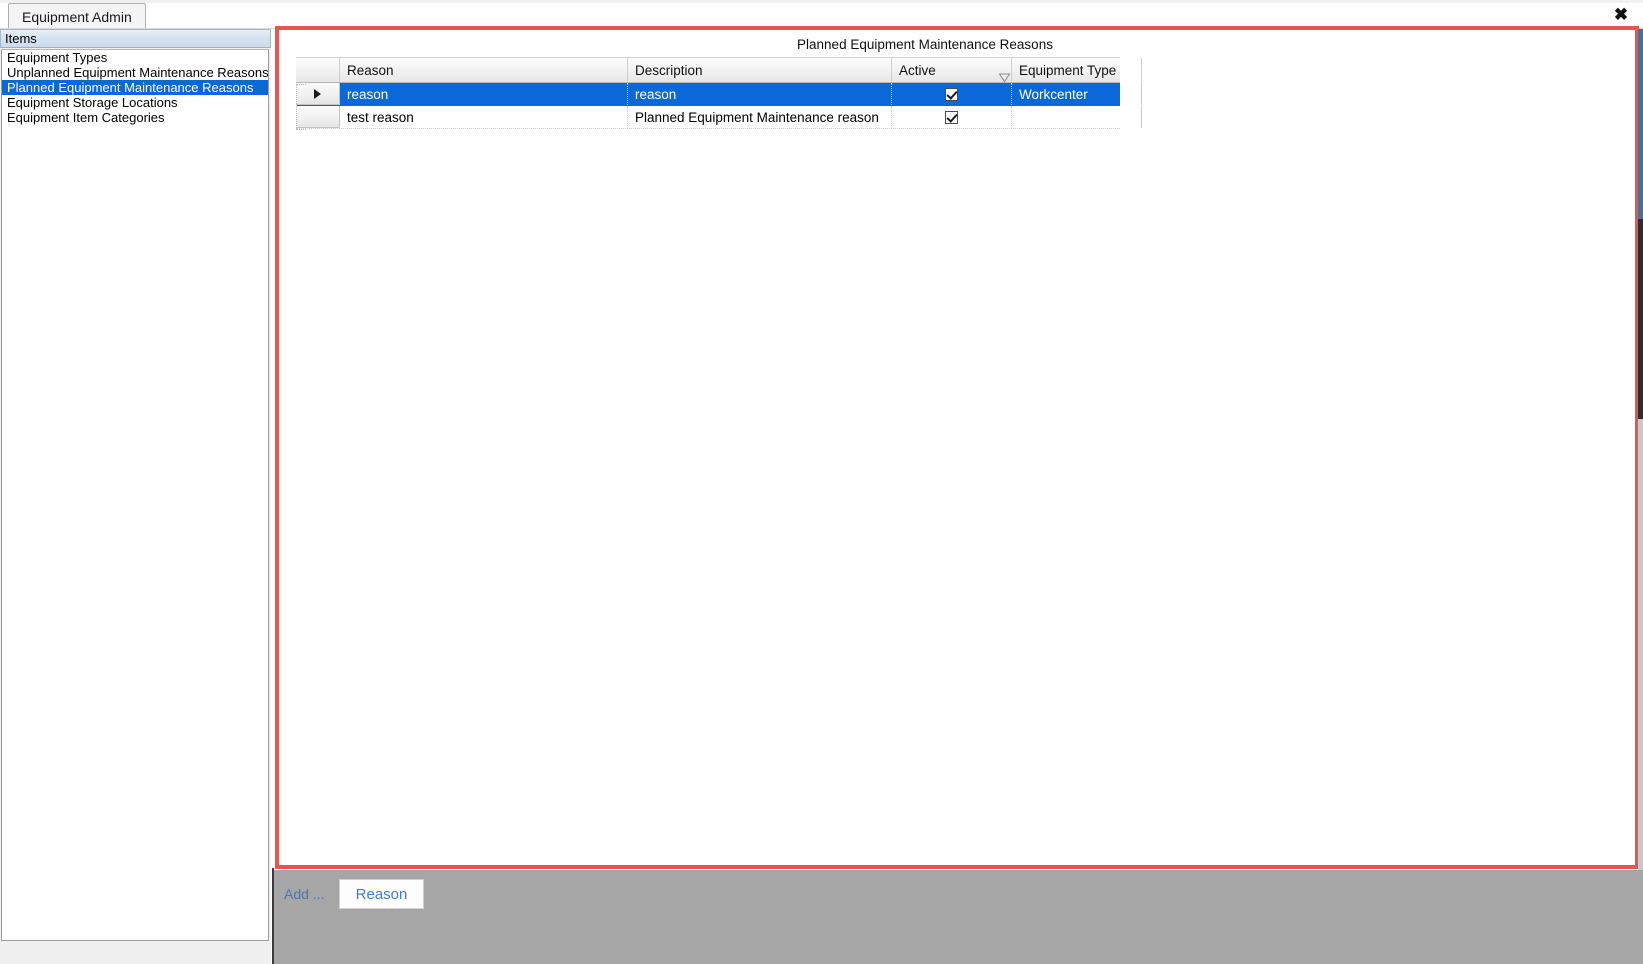  Describe the element at coordinates (301, 107) in the screenshot. I see `grid-row-selector-strip` at that location.